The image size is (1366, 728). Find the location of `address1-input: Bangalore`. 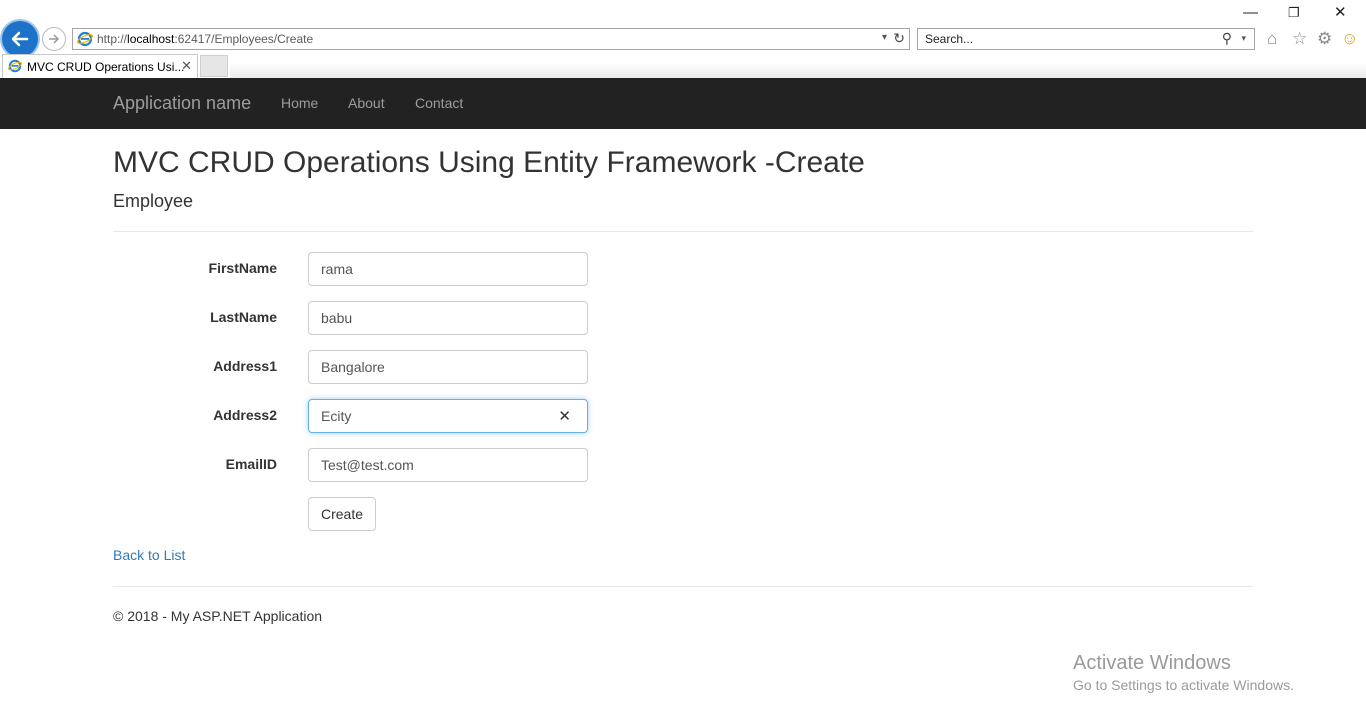

address1-input: Bangalore is located at coordinates (448, 367).